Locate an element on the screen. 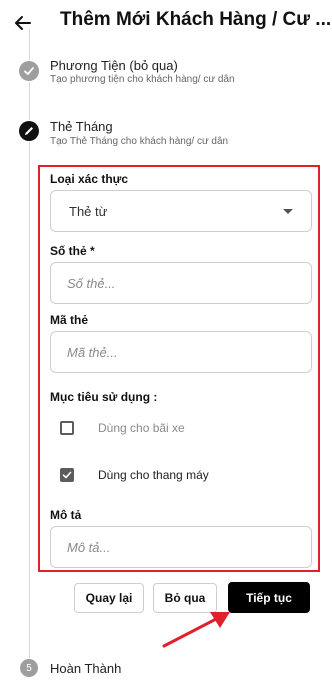 The image size is (332, 699). chevron-down-icon is located at coordinates (288, 211).